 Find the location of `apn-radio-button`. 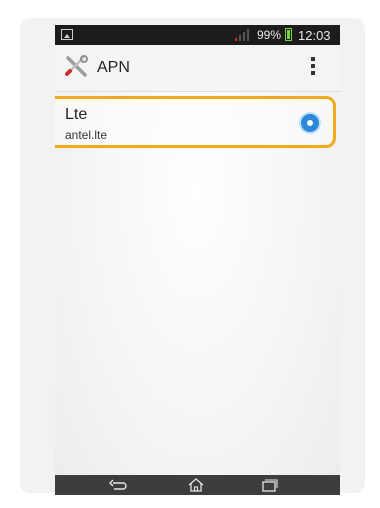

apn-radio-button is located at coordinates (310, 123).